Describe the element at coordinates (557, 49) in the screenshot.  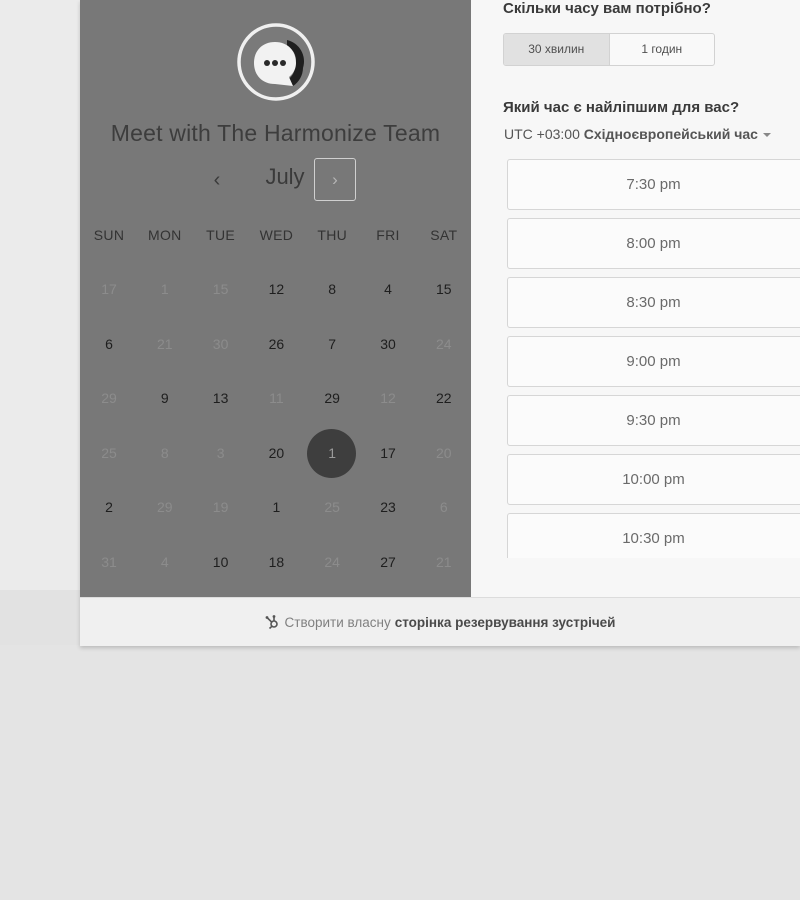
I see `duration-option: 30 хвилин` at that location.